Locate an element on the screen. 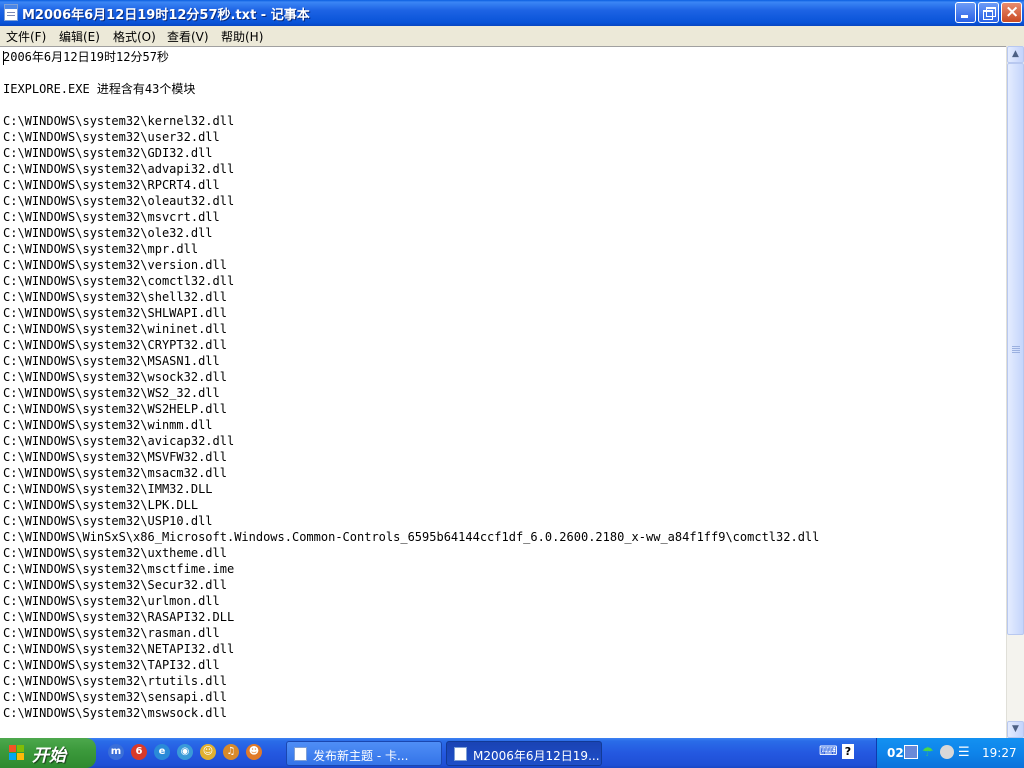 This screenshot has width=1024, height=768. text-line: C:\WINDOWS\system32\user32.dll is located at coordinates (111, 137).